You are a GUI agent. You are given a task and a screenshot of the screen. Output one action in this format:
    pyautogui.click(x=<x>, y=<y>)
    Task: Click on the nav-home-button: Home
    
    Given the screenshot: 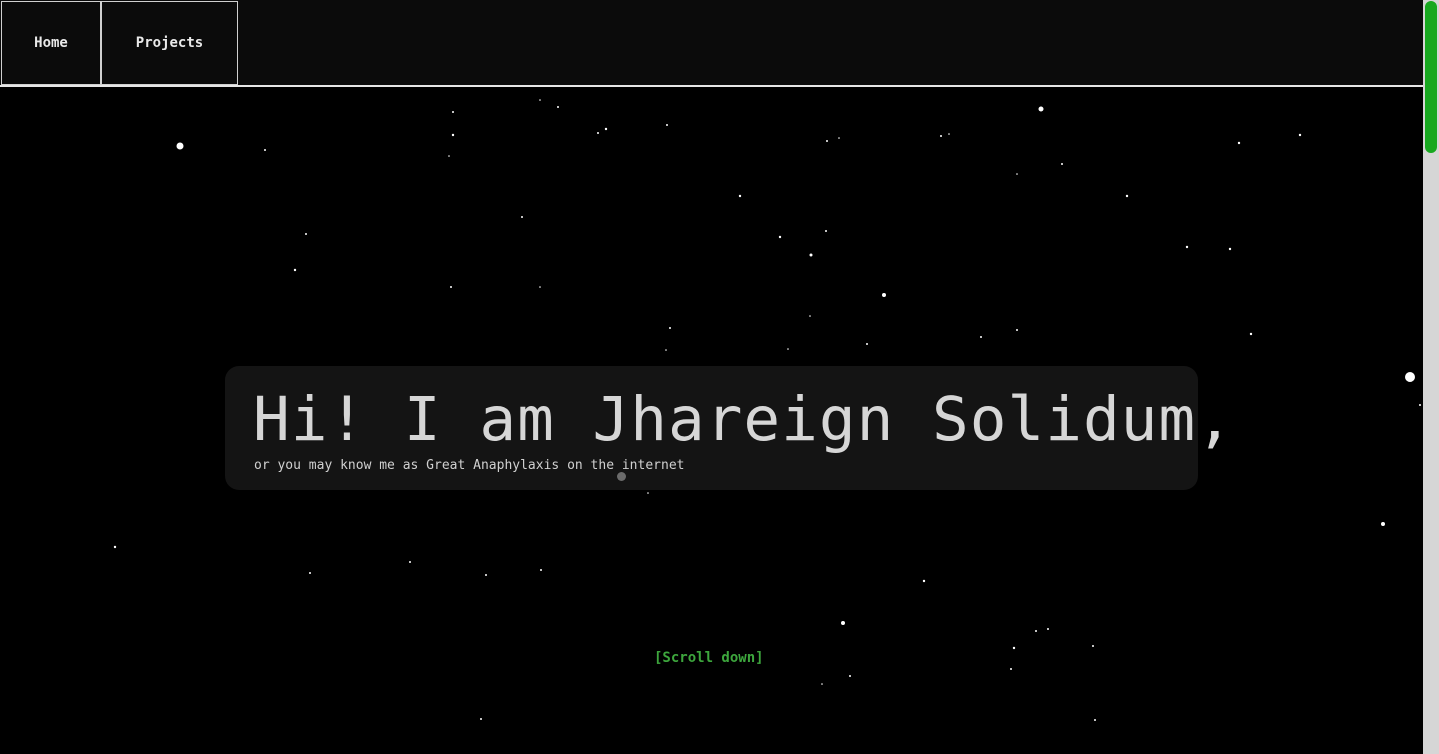 What is the action you would take?
    pyautogui.click(x=51, y=43)
    